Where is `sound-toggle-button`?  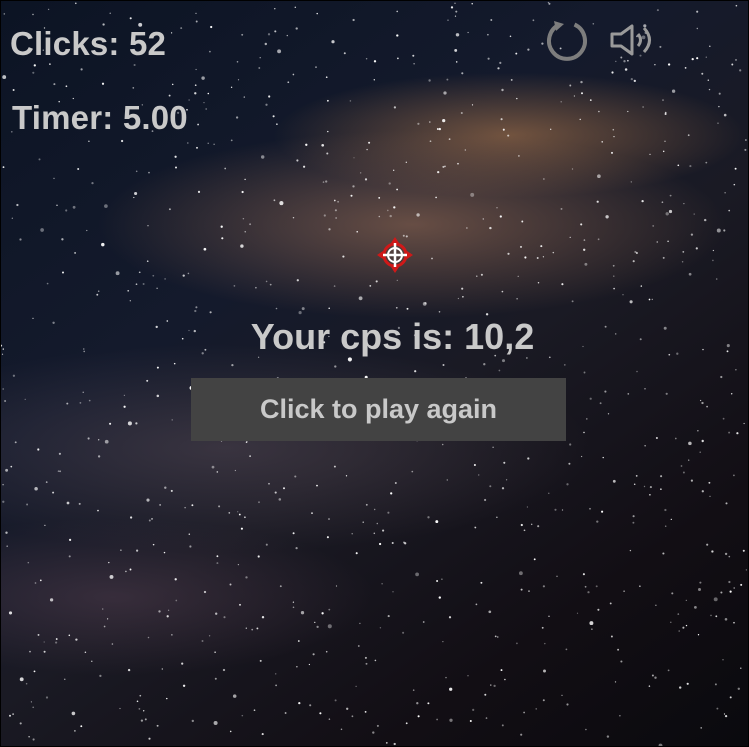
sound-toggle-button is located at coordinates (635, 40).